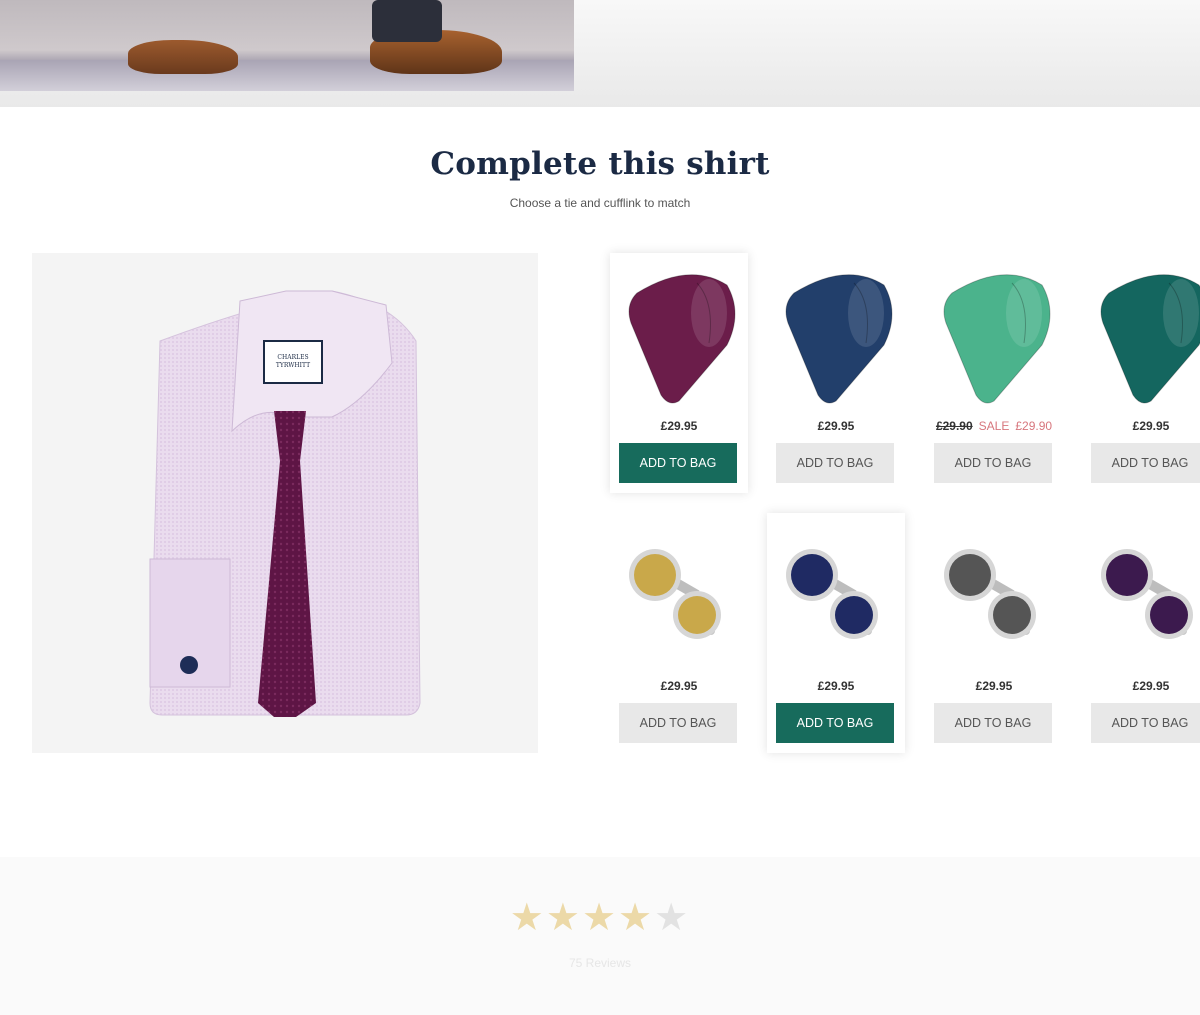  I want to click on tie-product-card: £29.90 SALE £29.90 ADD TO BAG, so click(994, 373).